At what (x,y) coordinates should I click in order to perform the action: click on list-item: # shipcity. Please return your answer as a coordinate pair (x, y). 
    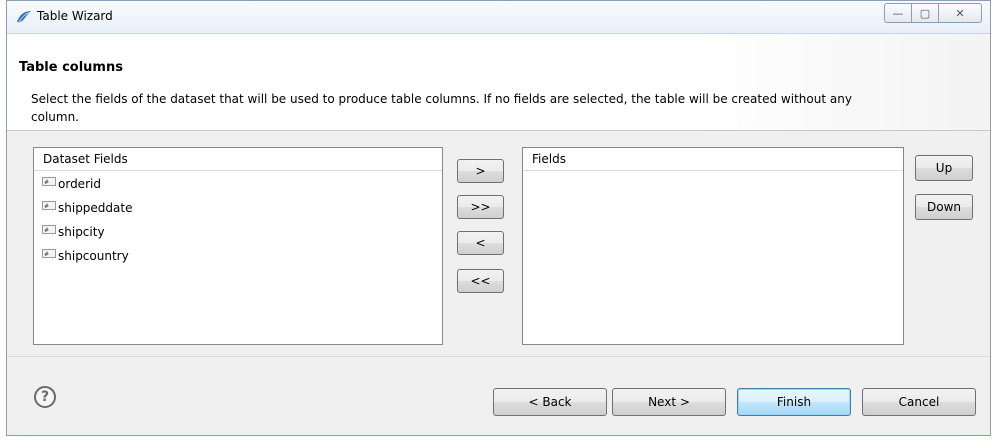
    Looking at the image, I should click on (238, 232).